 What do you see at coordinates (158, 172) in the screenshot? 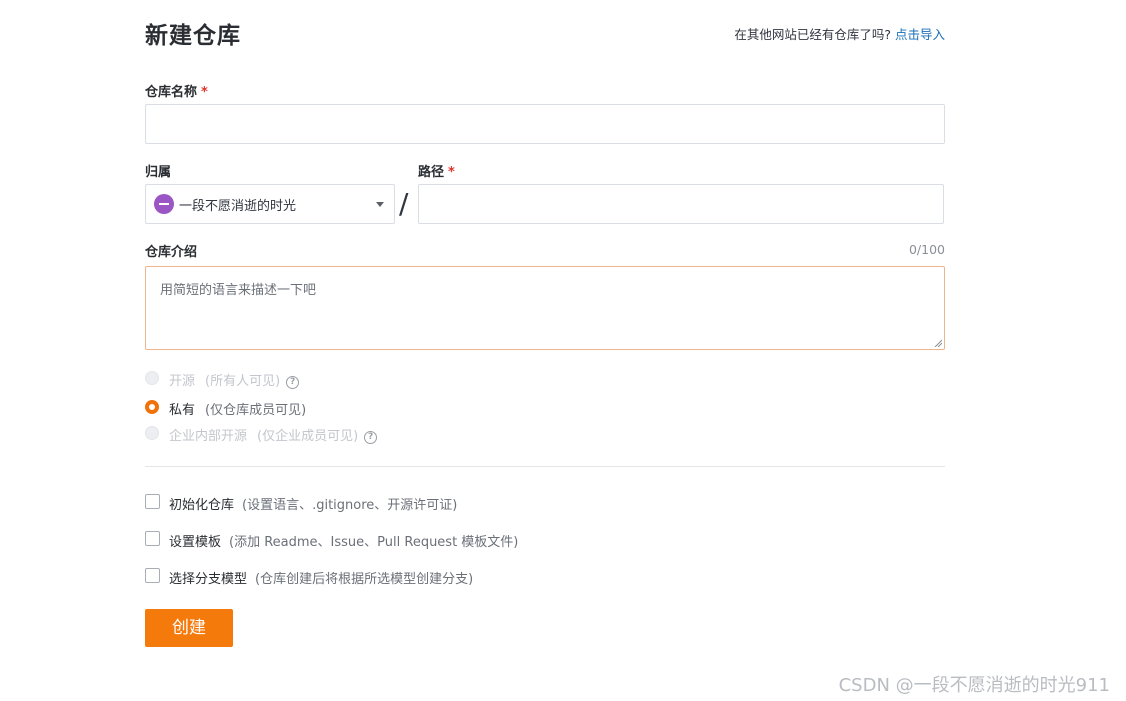
I see `owner-label: 归属` at bounding box center [158, 172].